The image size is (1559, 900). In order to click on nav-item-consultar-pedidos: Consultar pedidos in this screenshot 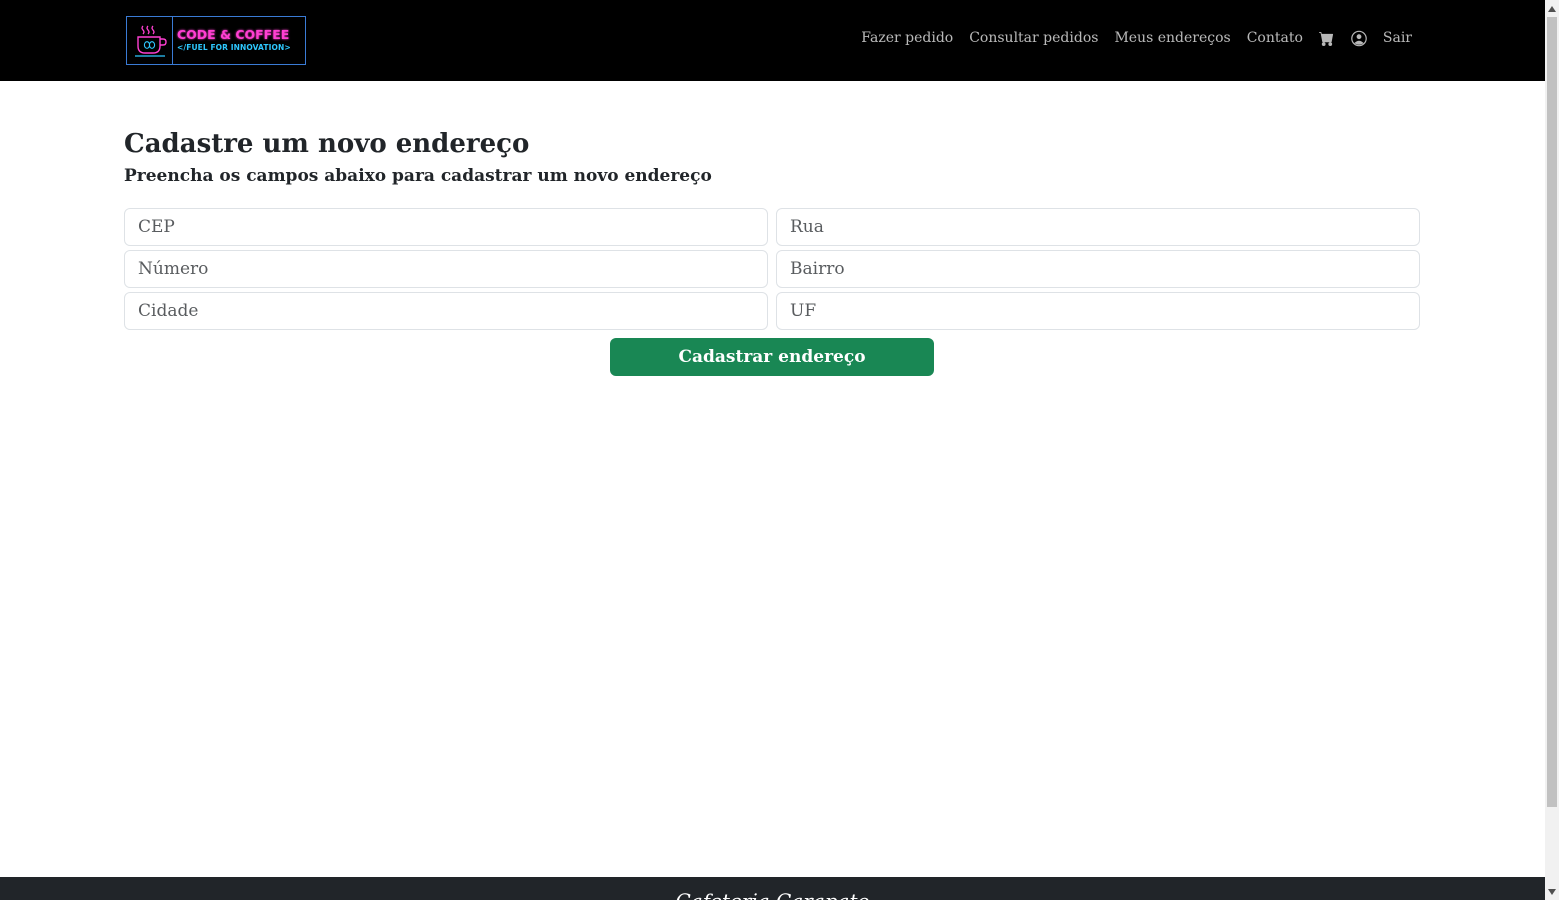, I will do `click(1033, 38)`.